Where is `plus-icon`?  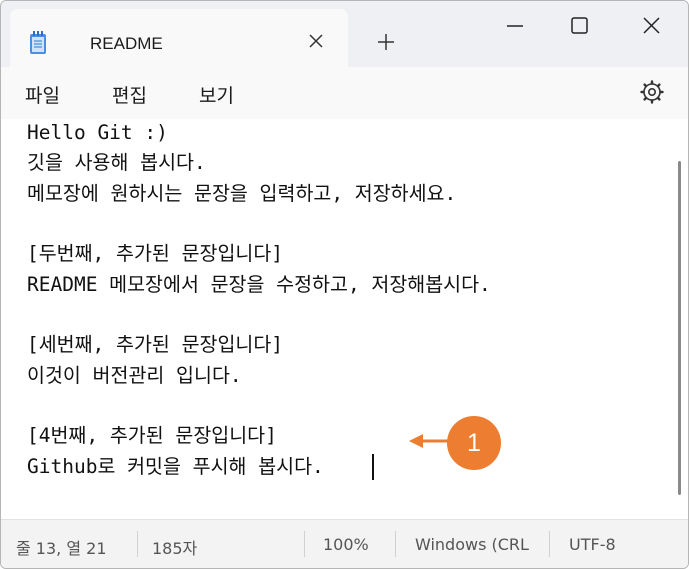 plus-icon is located at coordinates (386, 42).